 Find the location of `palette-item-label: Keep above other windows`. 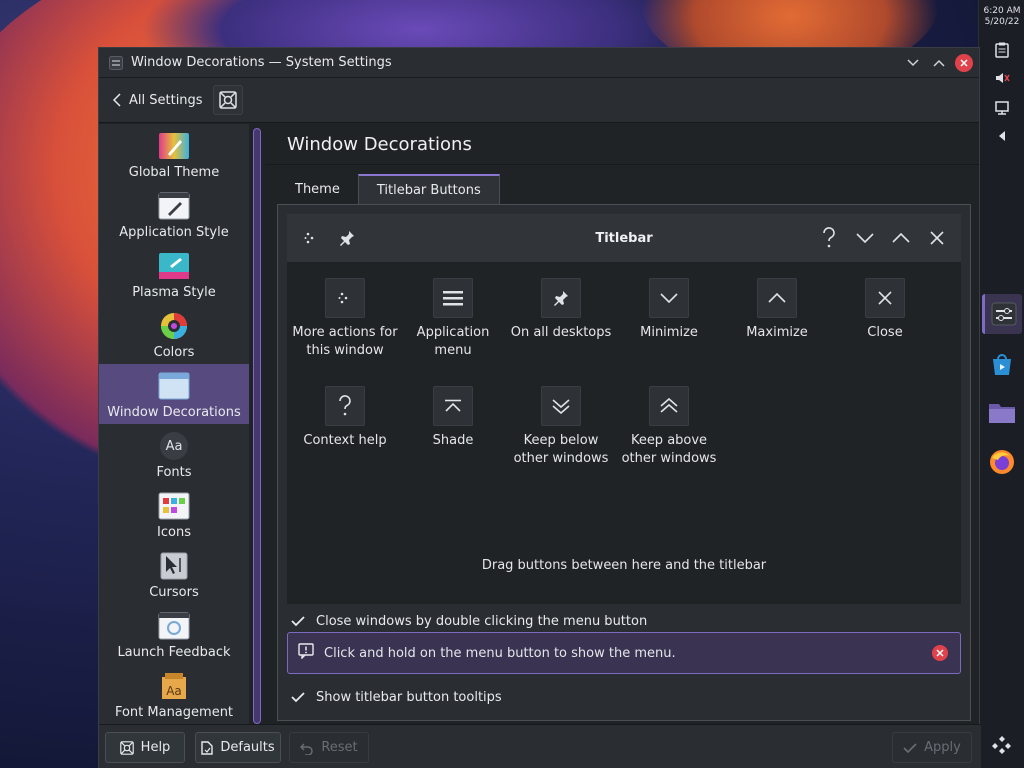

palette-item-label: Keep above other windows is located at coordinates (669, 449).